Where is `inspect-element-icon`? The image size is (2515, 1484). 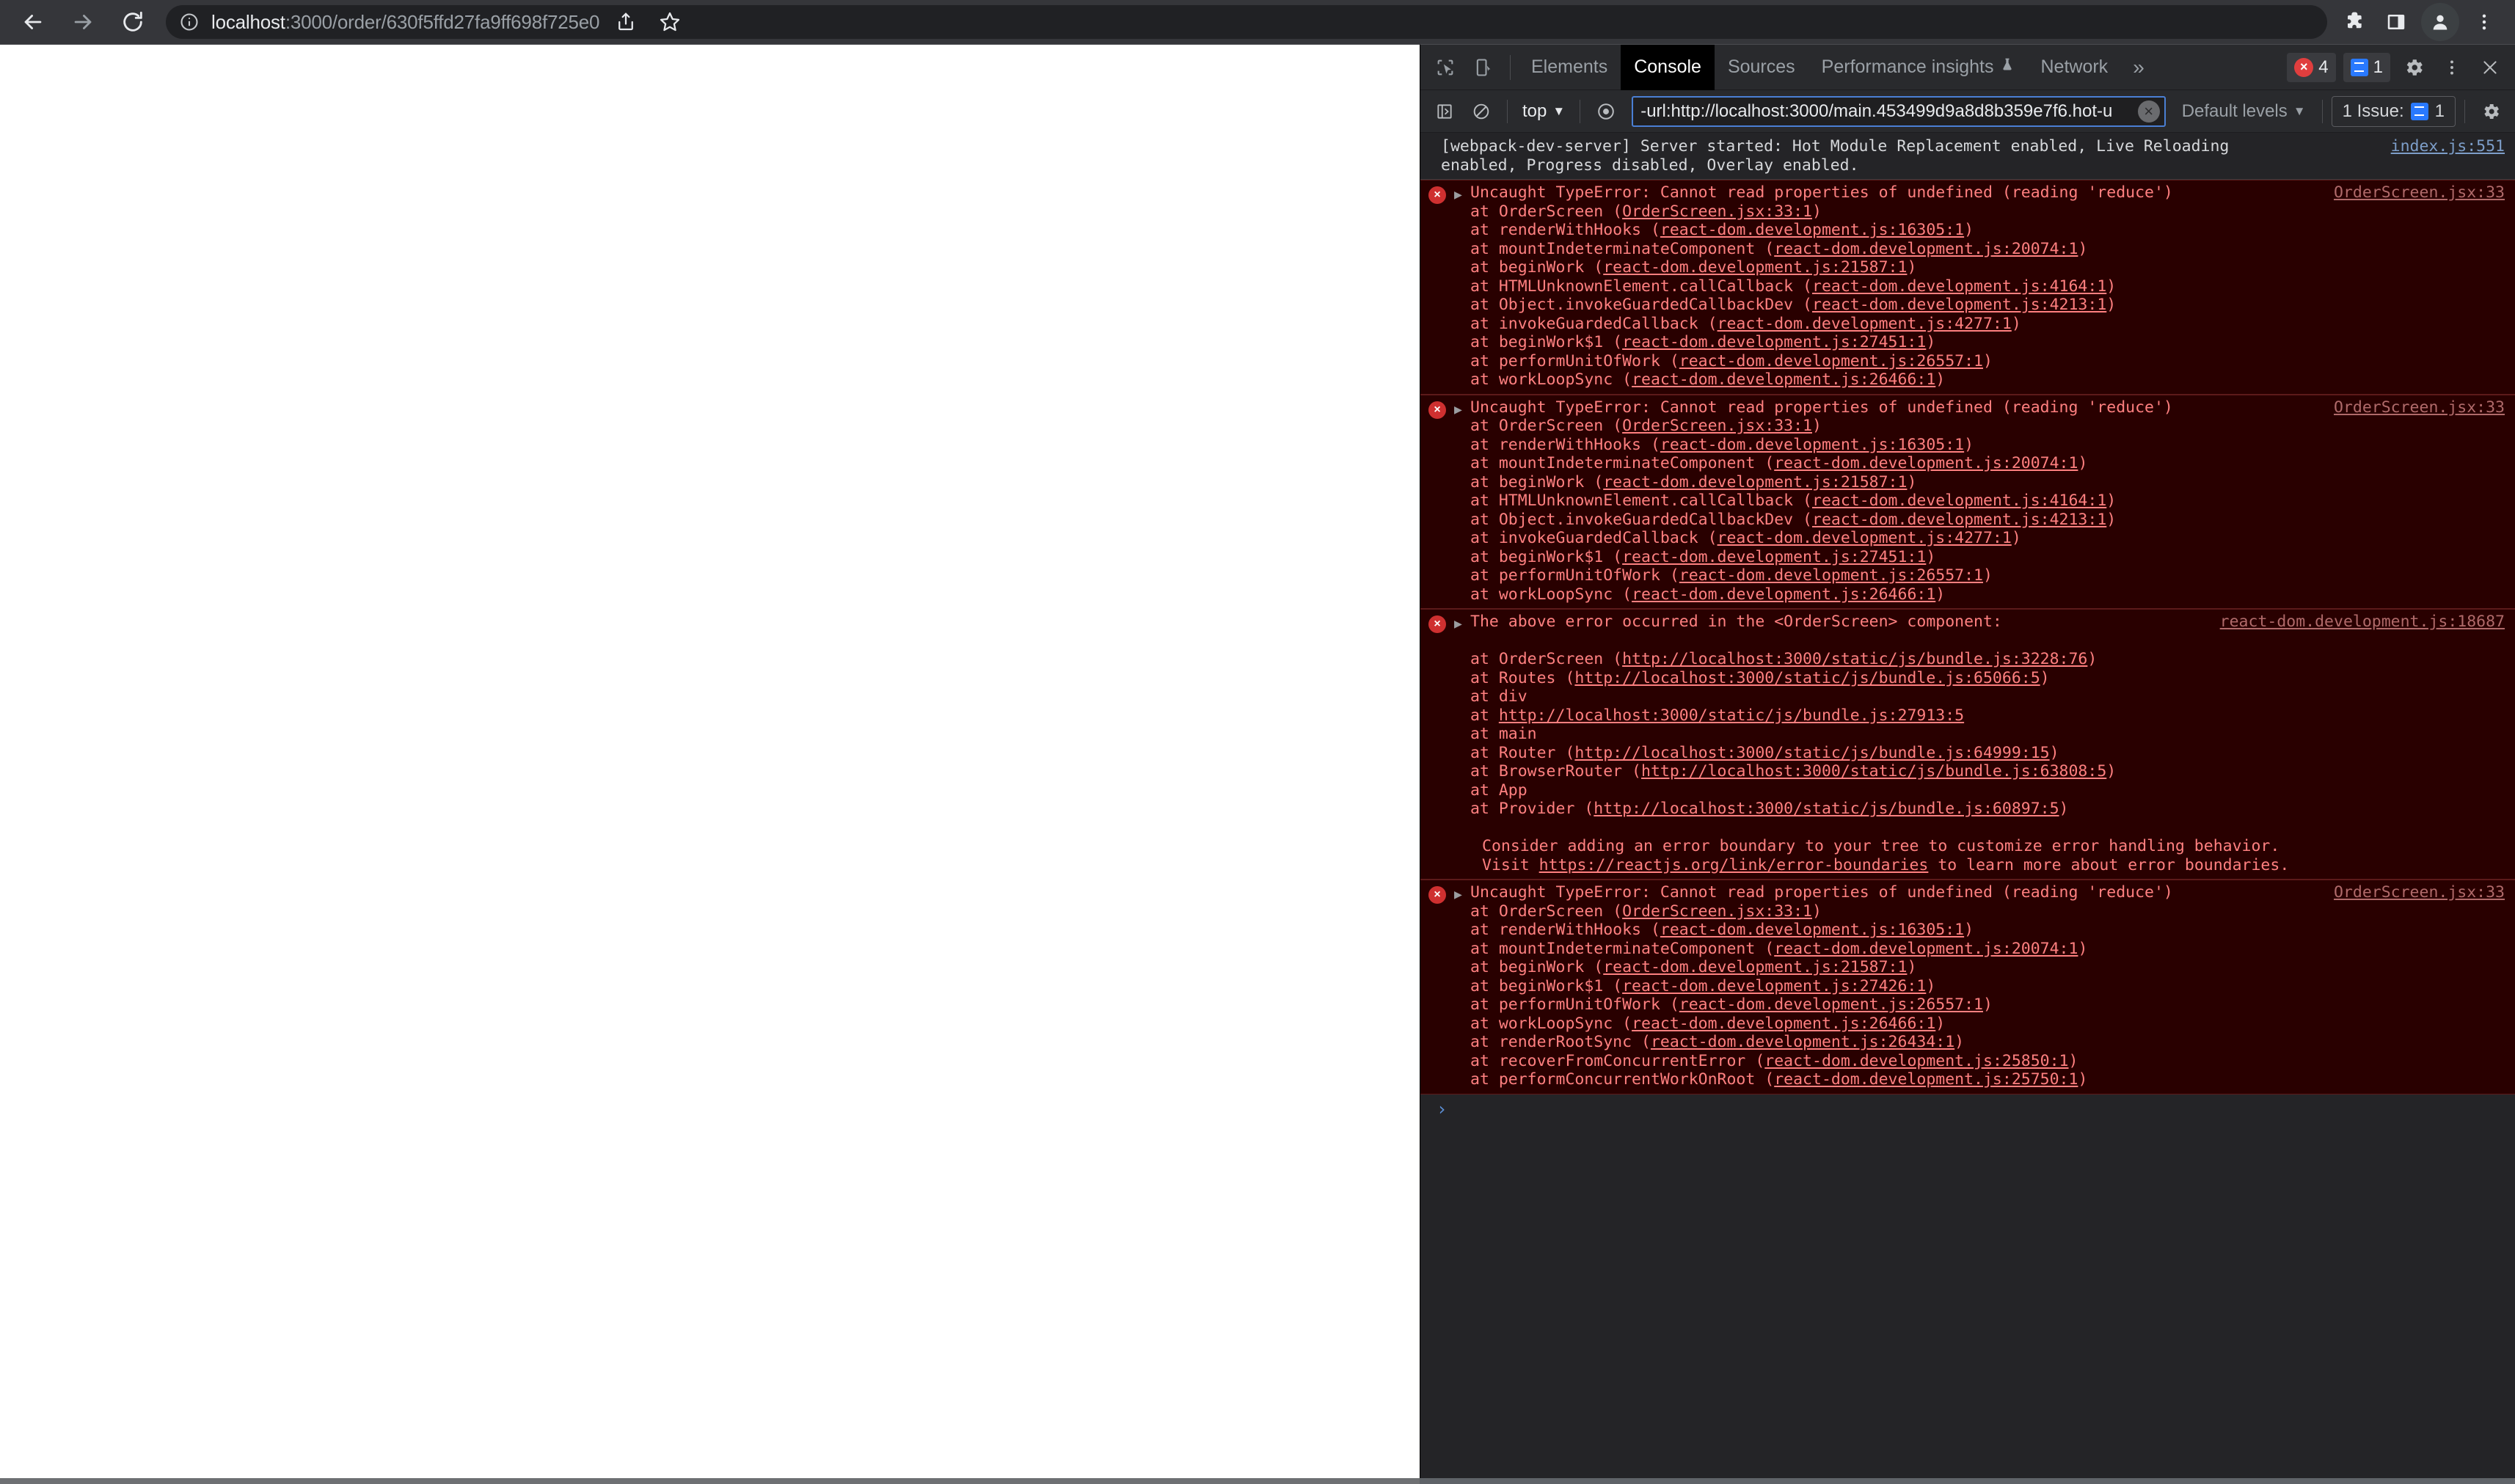 inspect-element-icon is located at coordinates (1445, 67).